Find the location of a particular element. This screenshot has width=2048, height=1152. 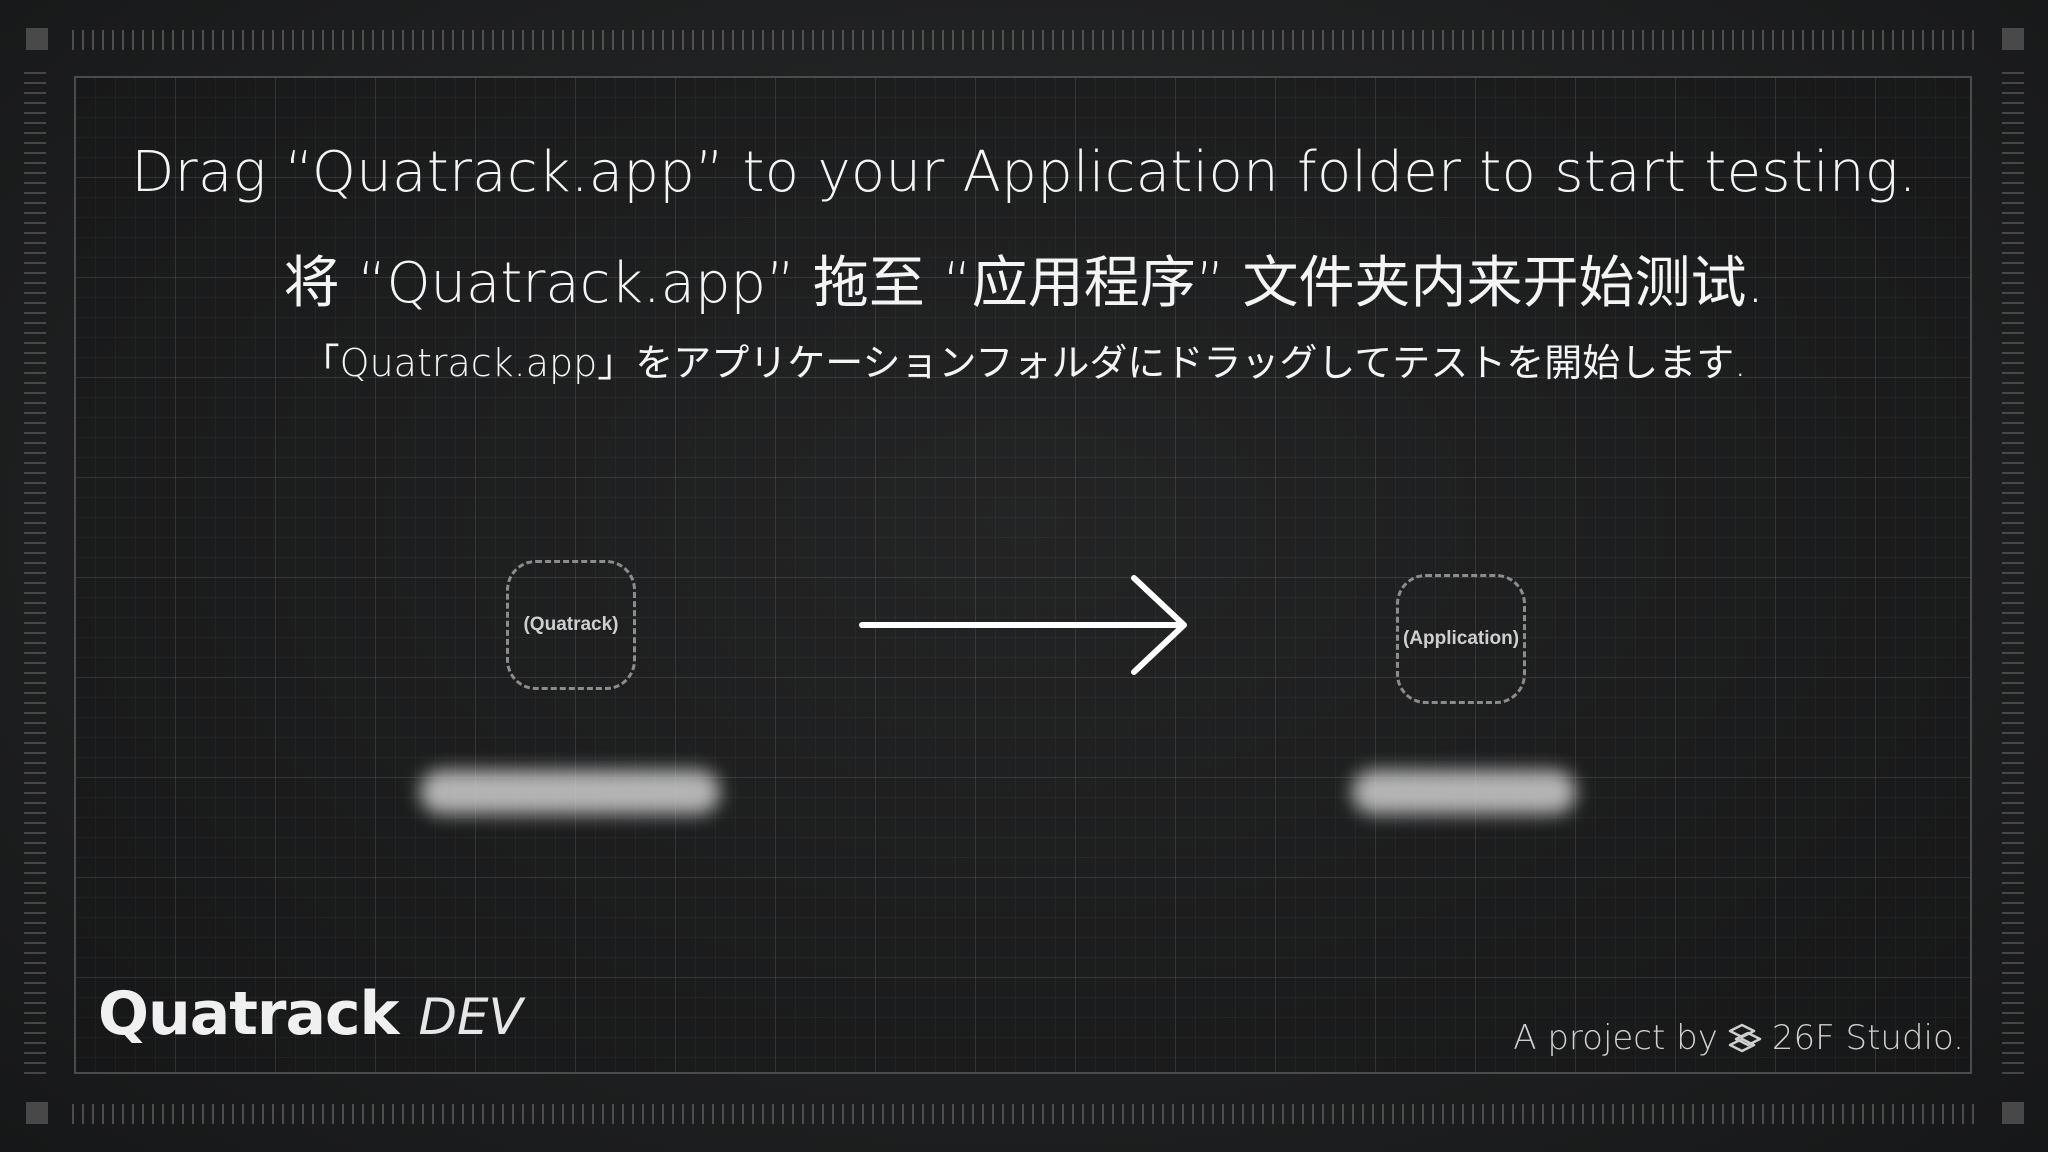

quatrack-label-glow is located at coordinates (570, 792).